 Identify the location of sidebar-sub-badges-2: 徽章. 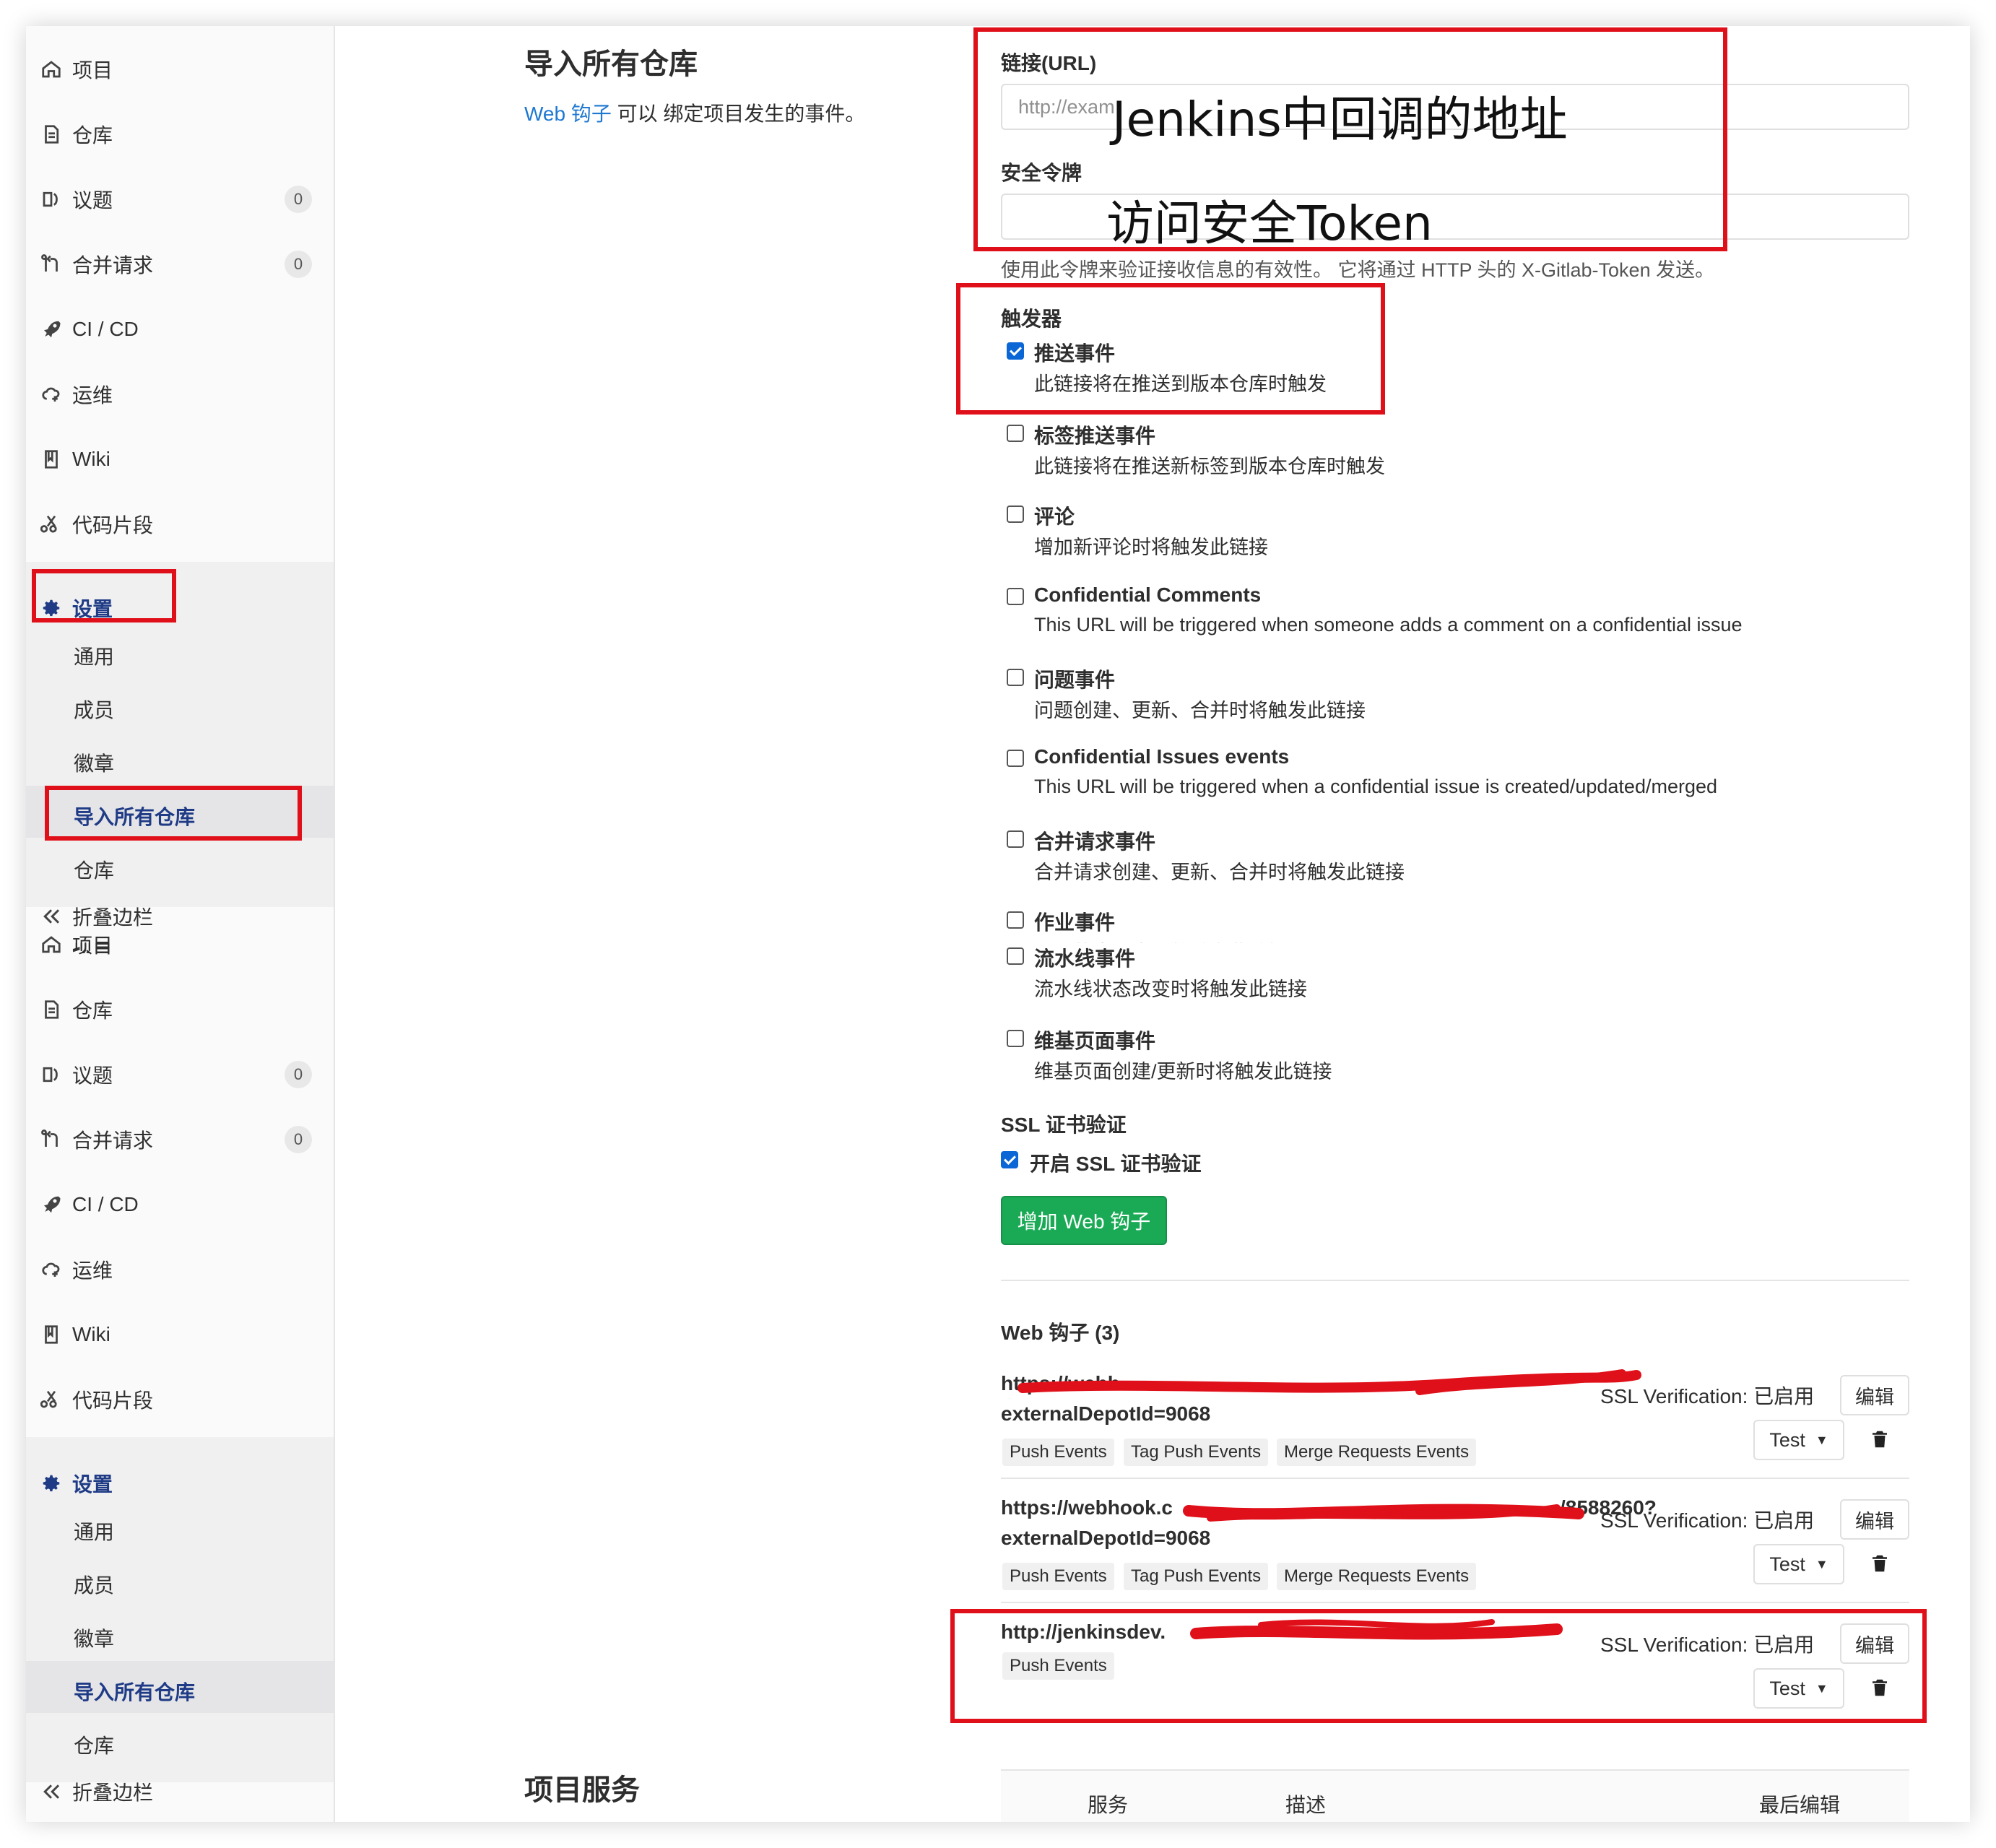
(94, 1637).